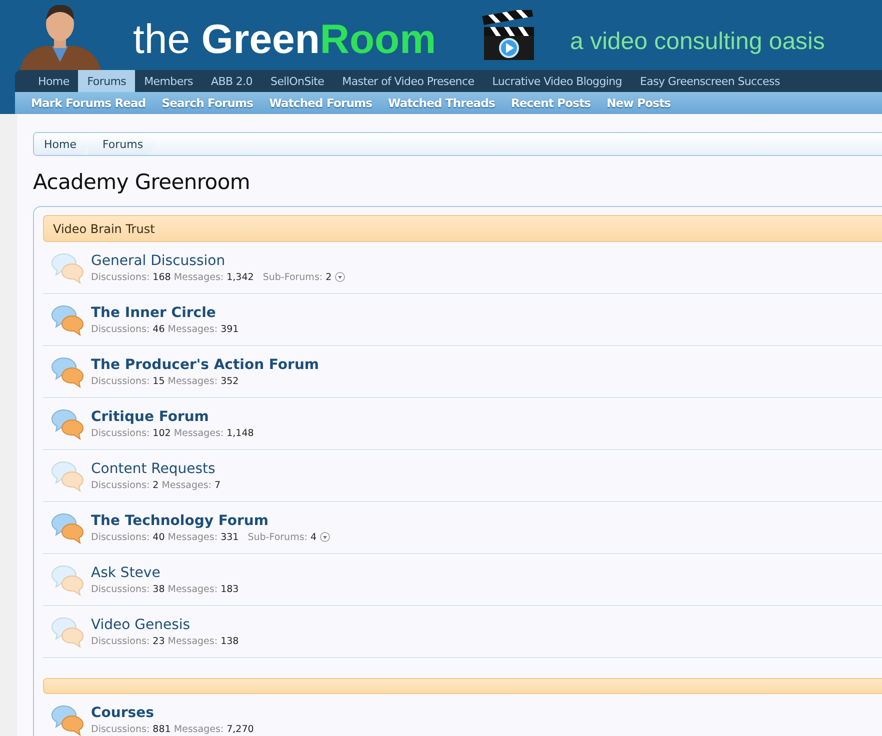  What do you see at coordinates (165, 572) in the screenshot?
I see `forum-title-link: Ask Steve` at bounding box center [165, 572].